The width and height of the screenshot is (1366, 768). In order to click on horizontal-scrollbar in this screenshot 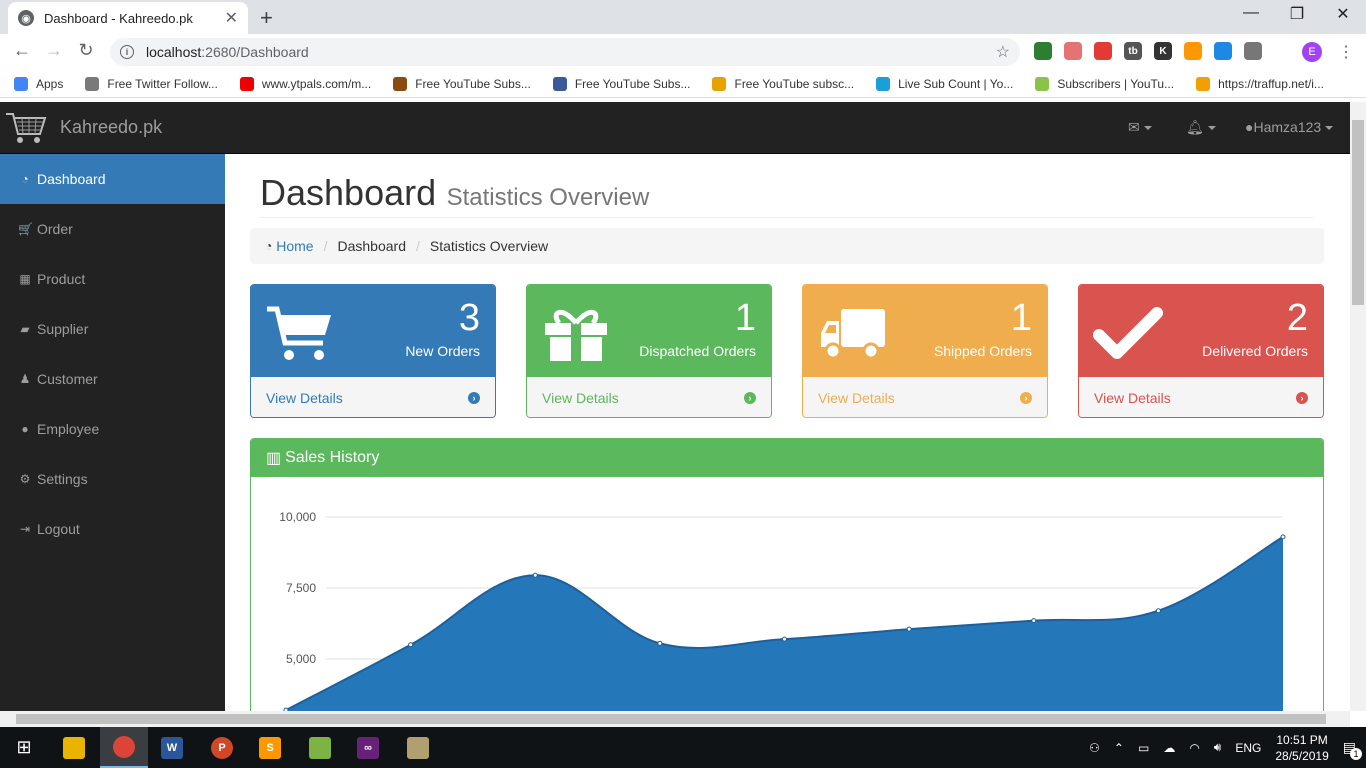, I will do `click(675, 719)`.